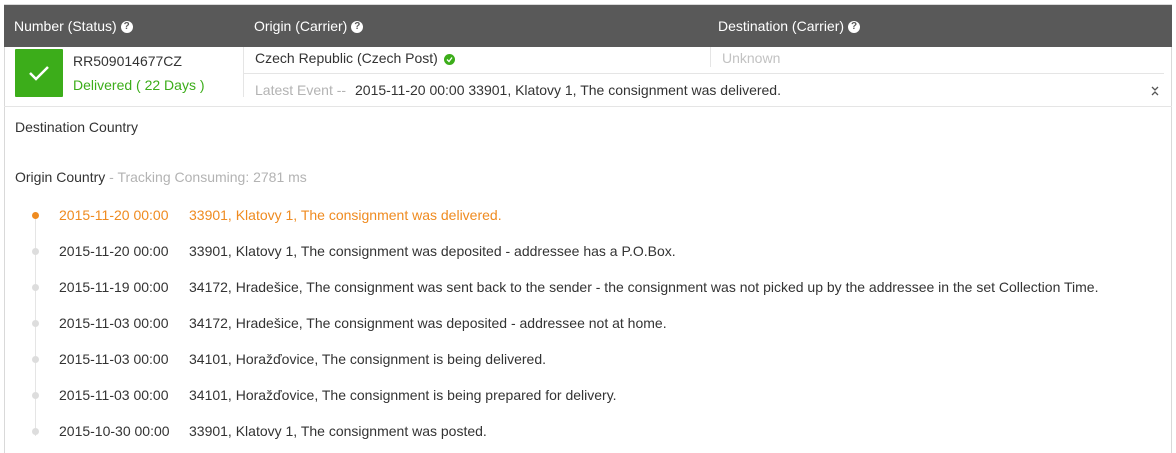 The width and height of the screenshot is (1176, 453). I want to click on delivered-status-badge, so click(39, 73).